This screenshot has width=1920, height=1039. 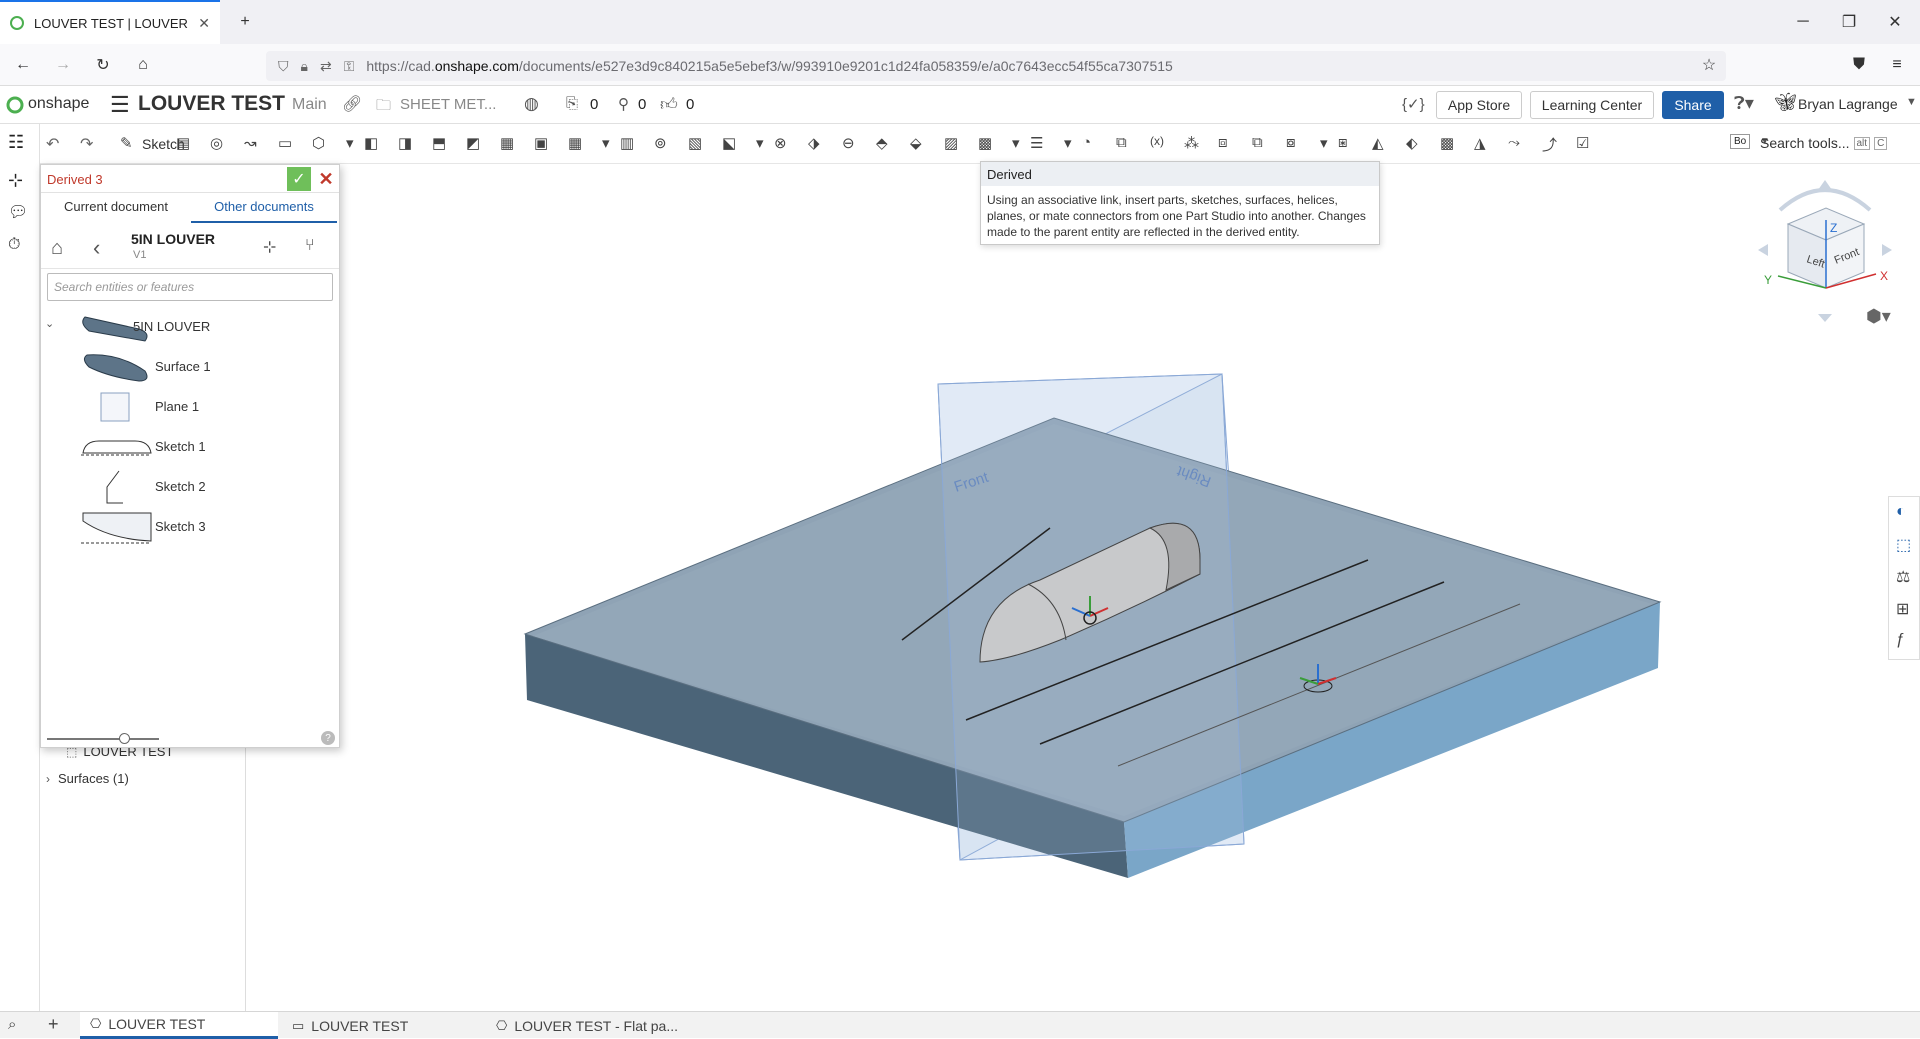 What do you see at coordinates (309, 105) in the screenshot?
I see `branch-label: Main` at bounding box center [309, 105].